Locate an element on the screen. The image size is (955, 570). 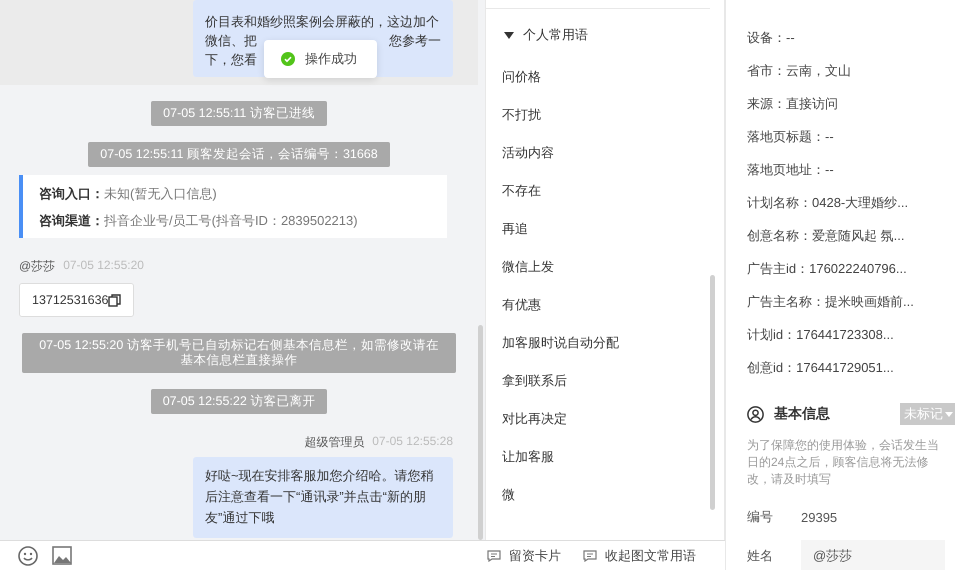
source-info-line: 落地页标题：-- is located at coordinates (791, 137).